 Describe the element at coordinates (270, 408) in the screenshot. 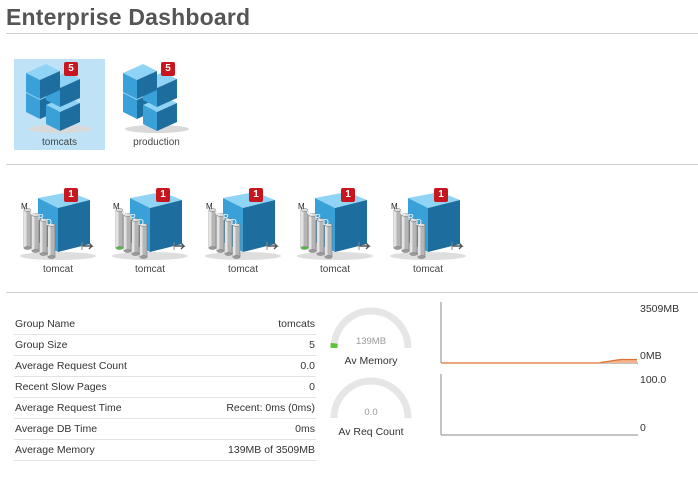

I see `stats-value: Recent: 0ms (0ms)` at that location.